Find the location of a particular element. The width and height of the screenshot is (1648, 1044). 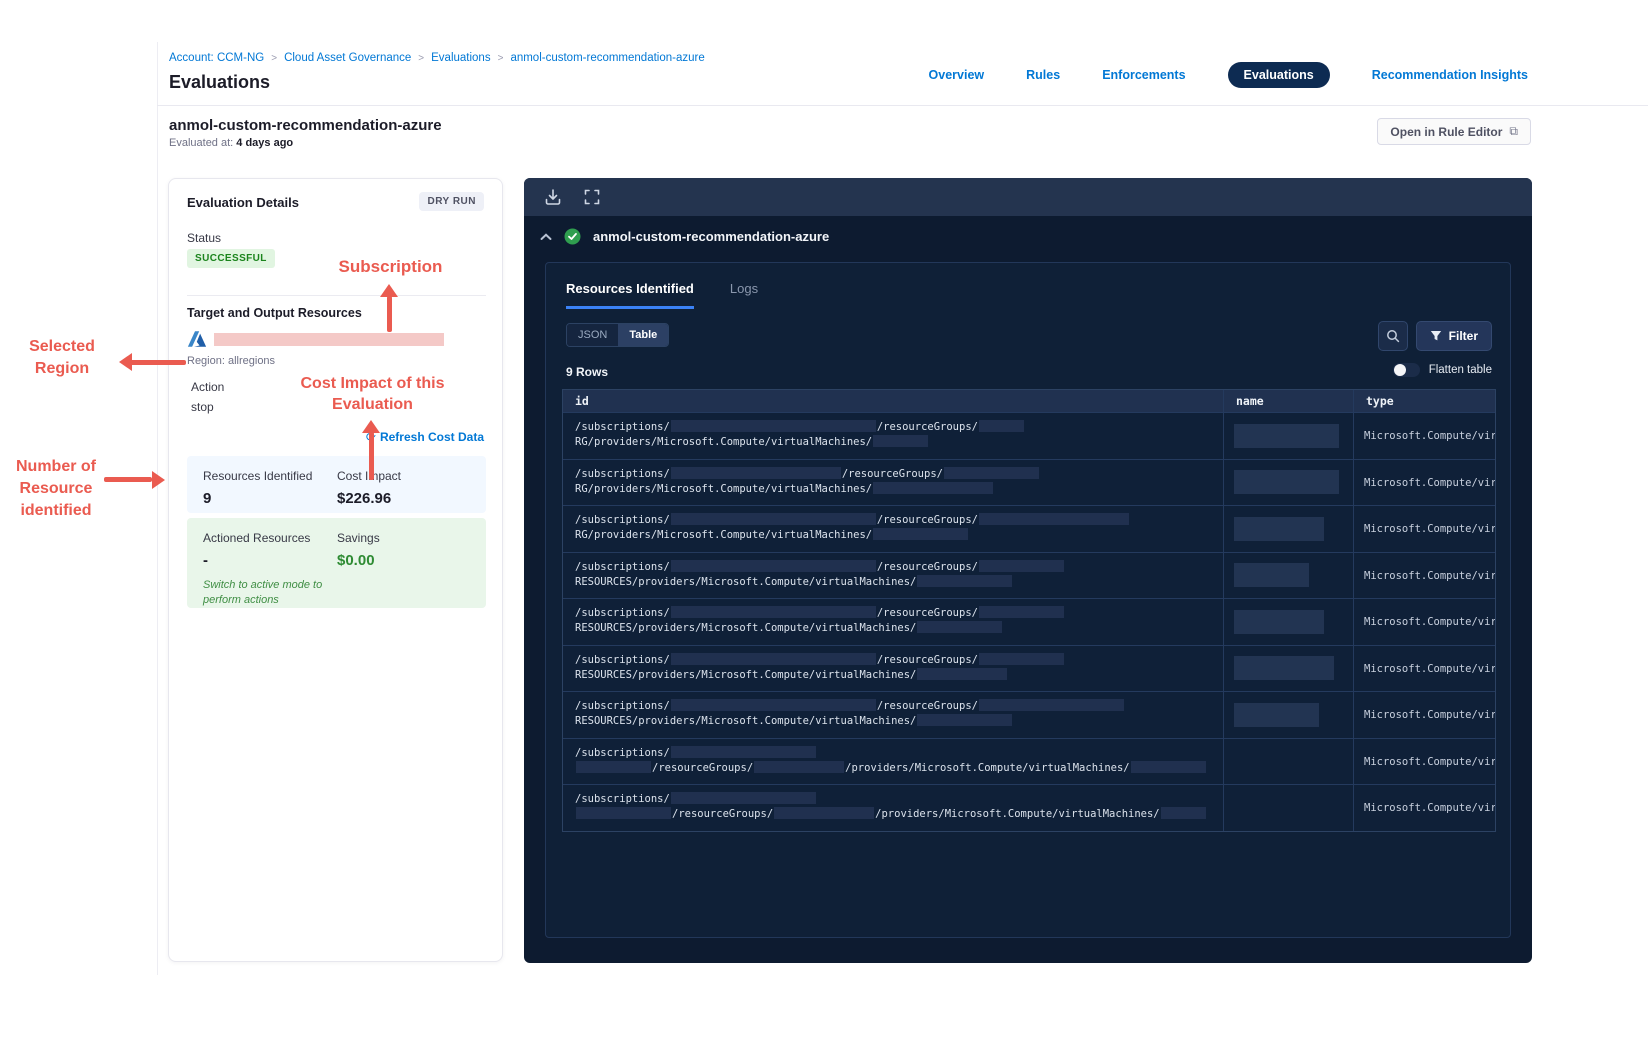

tab-resources-identified: Resources Identified is located at coordinates (630, 295).